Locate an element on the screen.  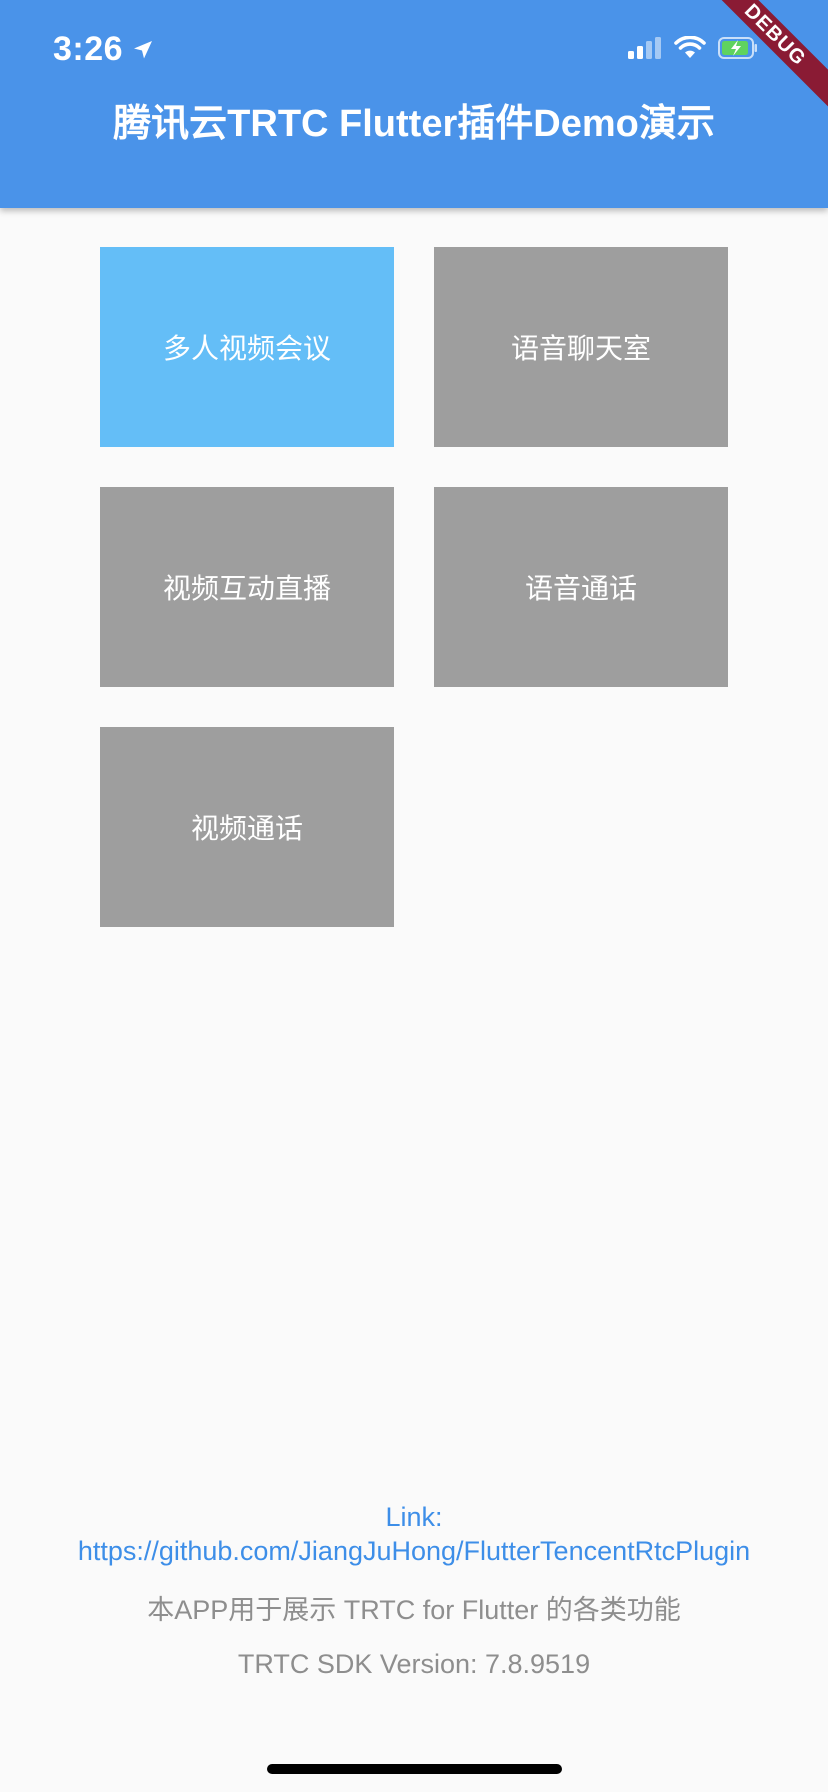
tile-voice-chat-room: 语音聊天室 is located at coordinates (581, 347).